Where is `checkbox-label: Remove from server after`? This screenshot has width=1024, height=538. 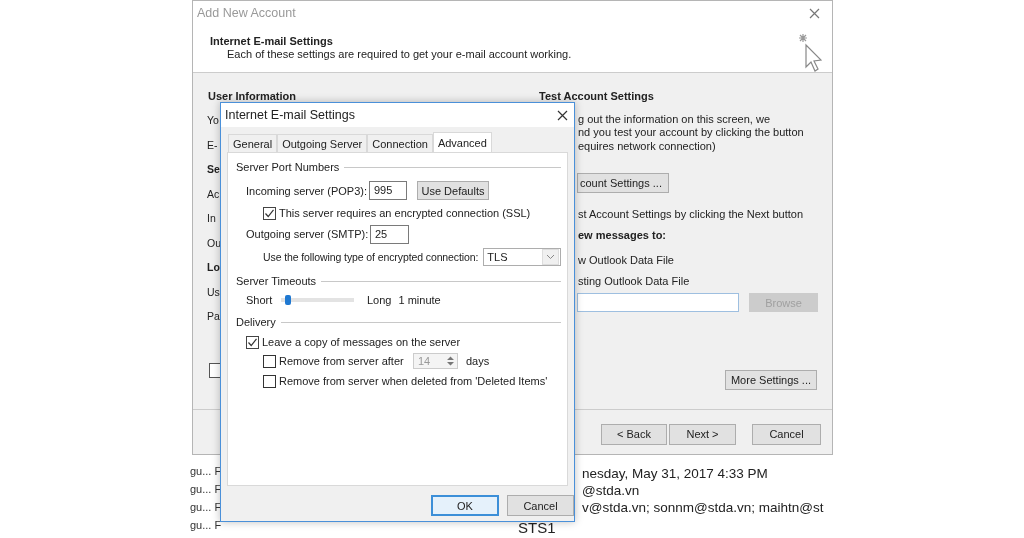 checkbox-label: Remove from server after is located at coordinates (342, 361).